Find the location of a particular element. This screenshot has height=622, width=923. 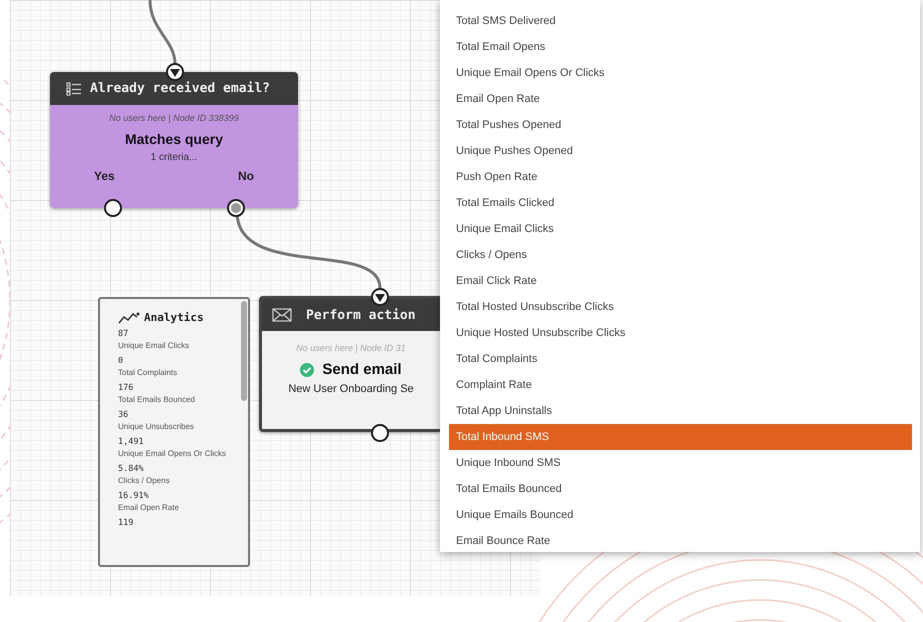

menu-item: Push Open Rate is located at coordinates (680, 177).